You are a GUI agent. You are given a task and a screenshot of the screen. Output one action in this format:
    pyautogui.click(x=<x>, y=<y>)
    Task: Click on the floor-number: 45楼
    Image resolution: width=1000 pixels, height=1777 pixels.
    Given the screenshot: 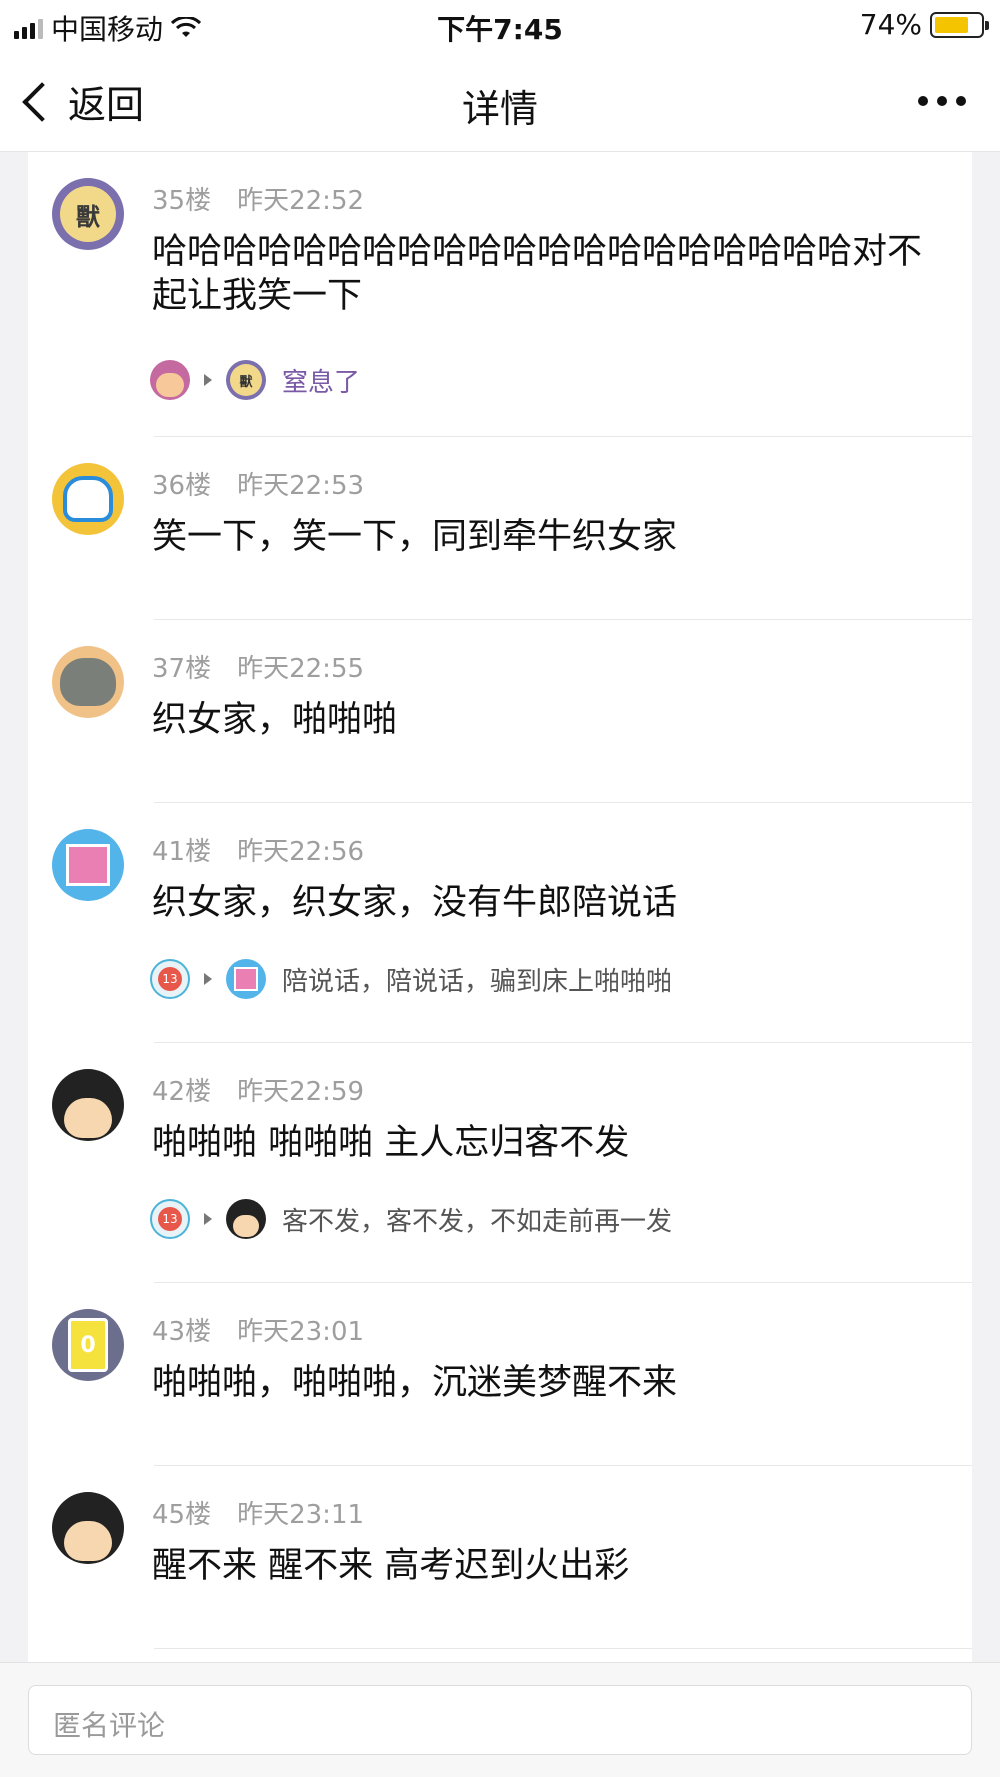 What is the action you would take?
    pyautogui.click(x=182, y=1515)
    